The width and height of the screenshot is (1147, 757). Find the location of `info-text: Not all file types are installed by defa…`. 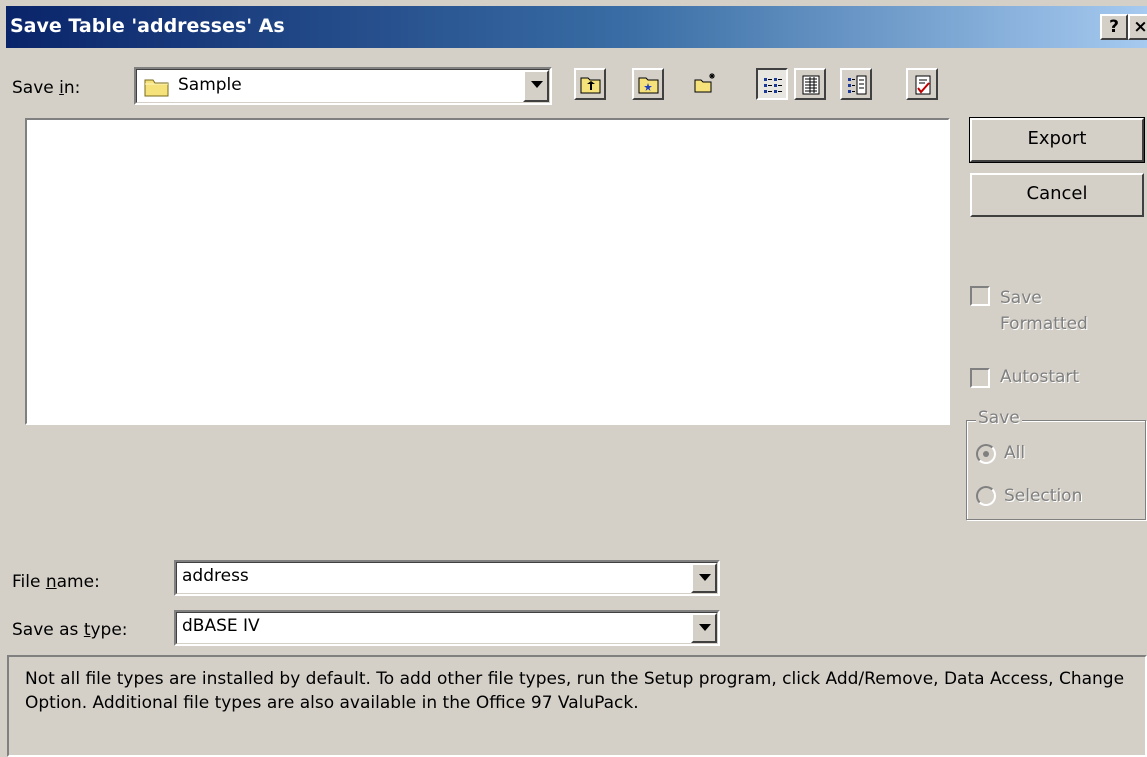

info-text: Not all file types are installed by defa… is located at coordinates (575, 691).